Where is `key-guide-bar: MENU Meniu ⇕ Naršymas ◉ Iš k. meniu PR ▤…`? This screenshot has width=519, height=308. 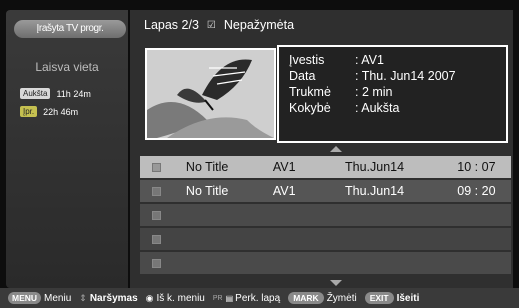 key-guide-bar: MENU Meniu ⇕ Naršymas ◉ Iš k. meniu PR ▤… is located at coordinates (259, 298).